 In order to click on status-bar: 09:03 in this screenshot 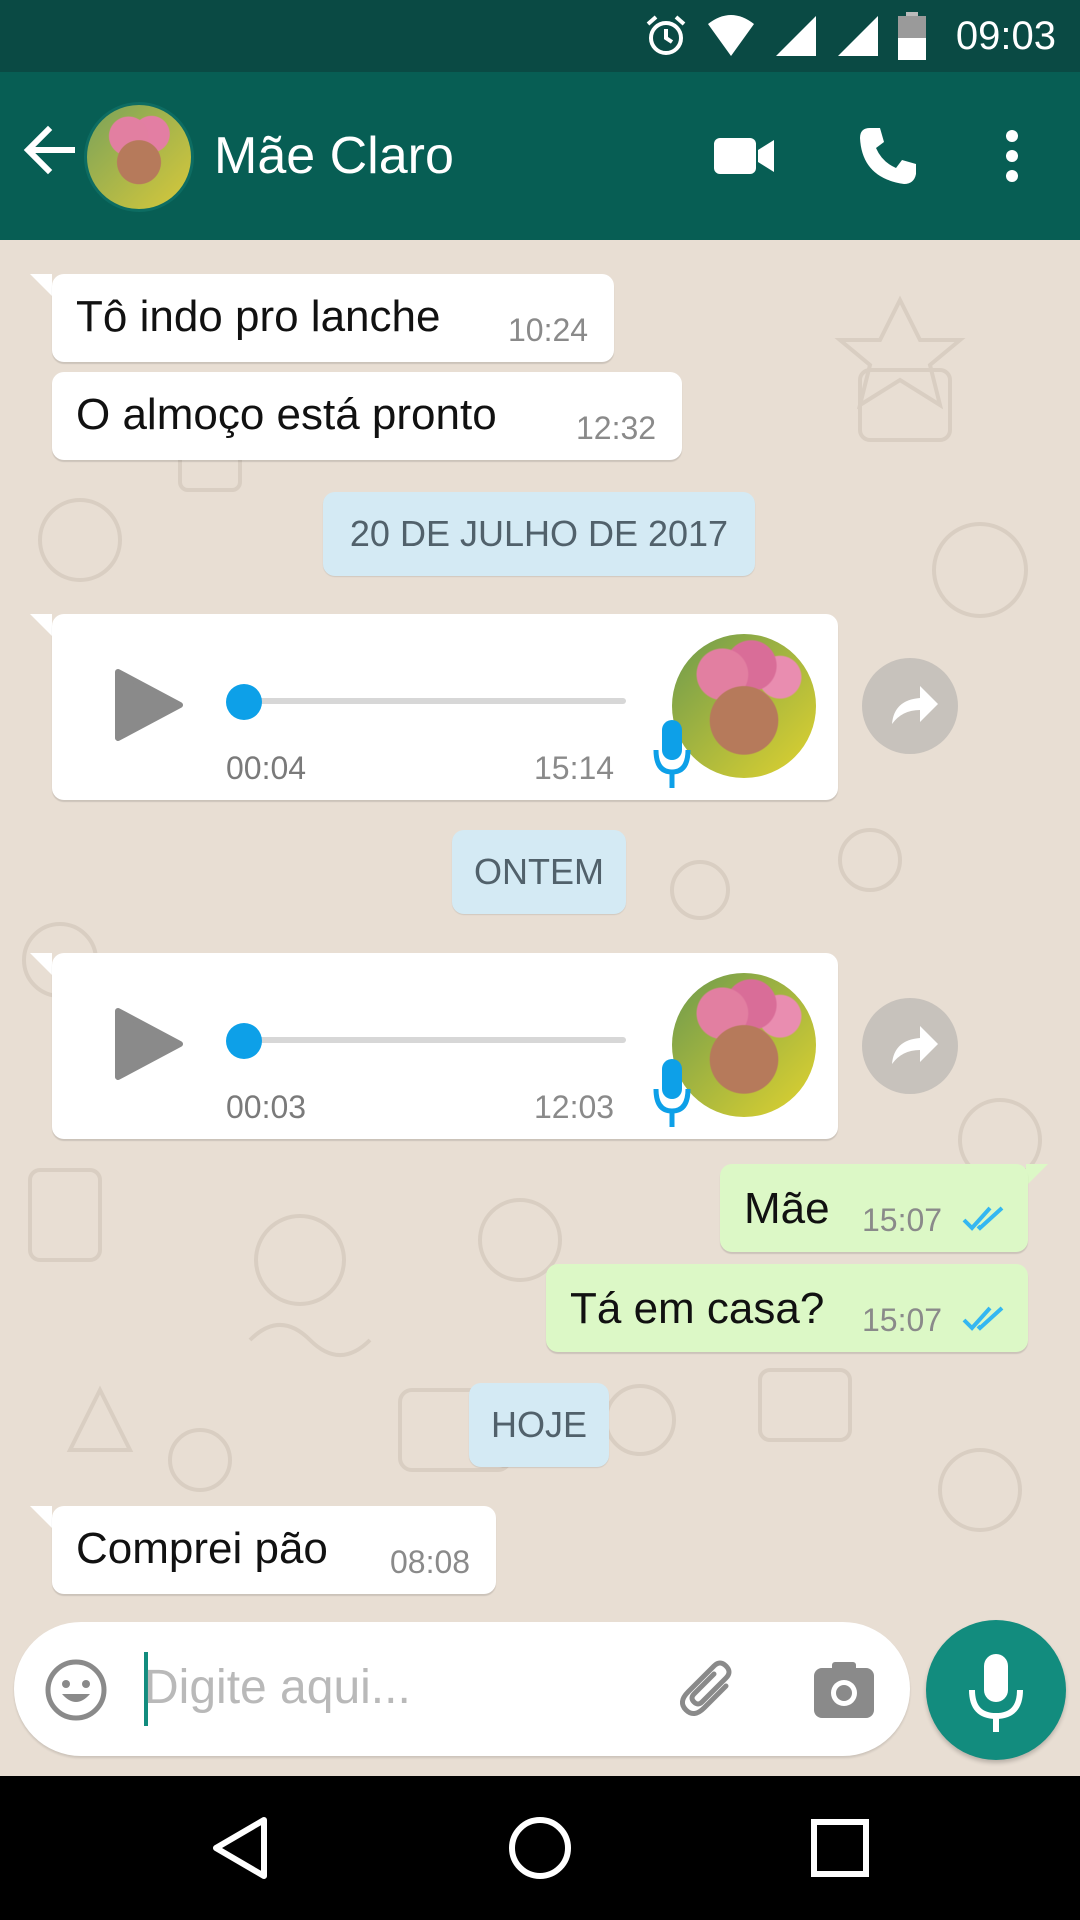, I will do `click(540, 36)`.